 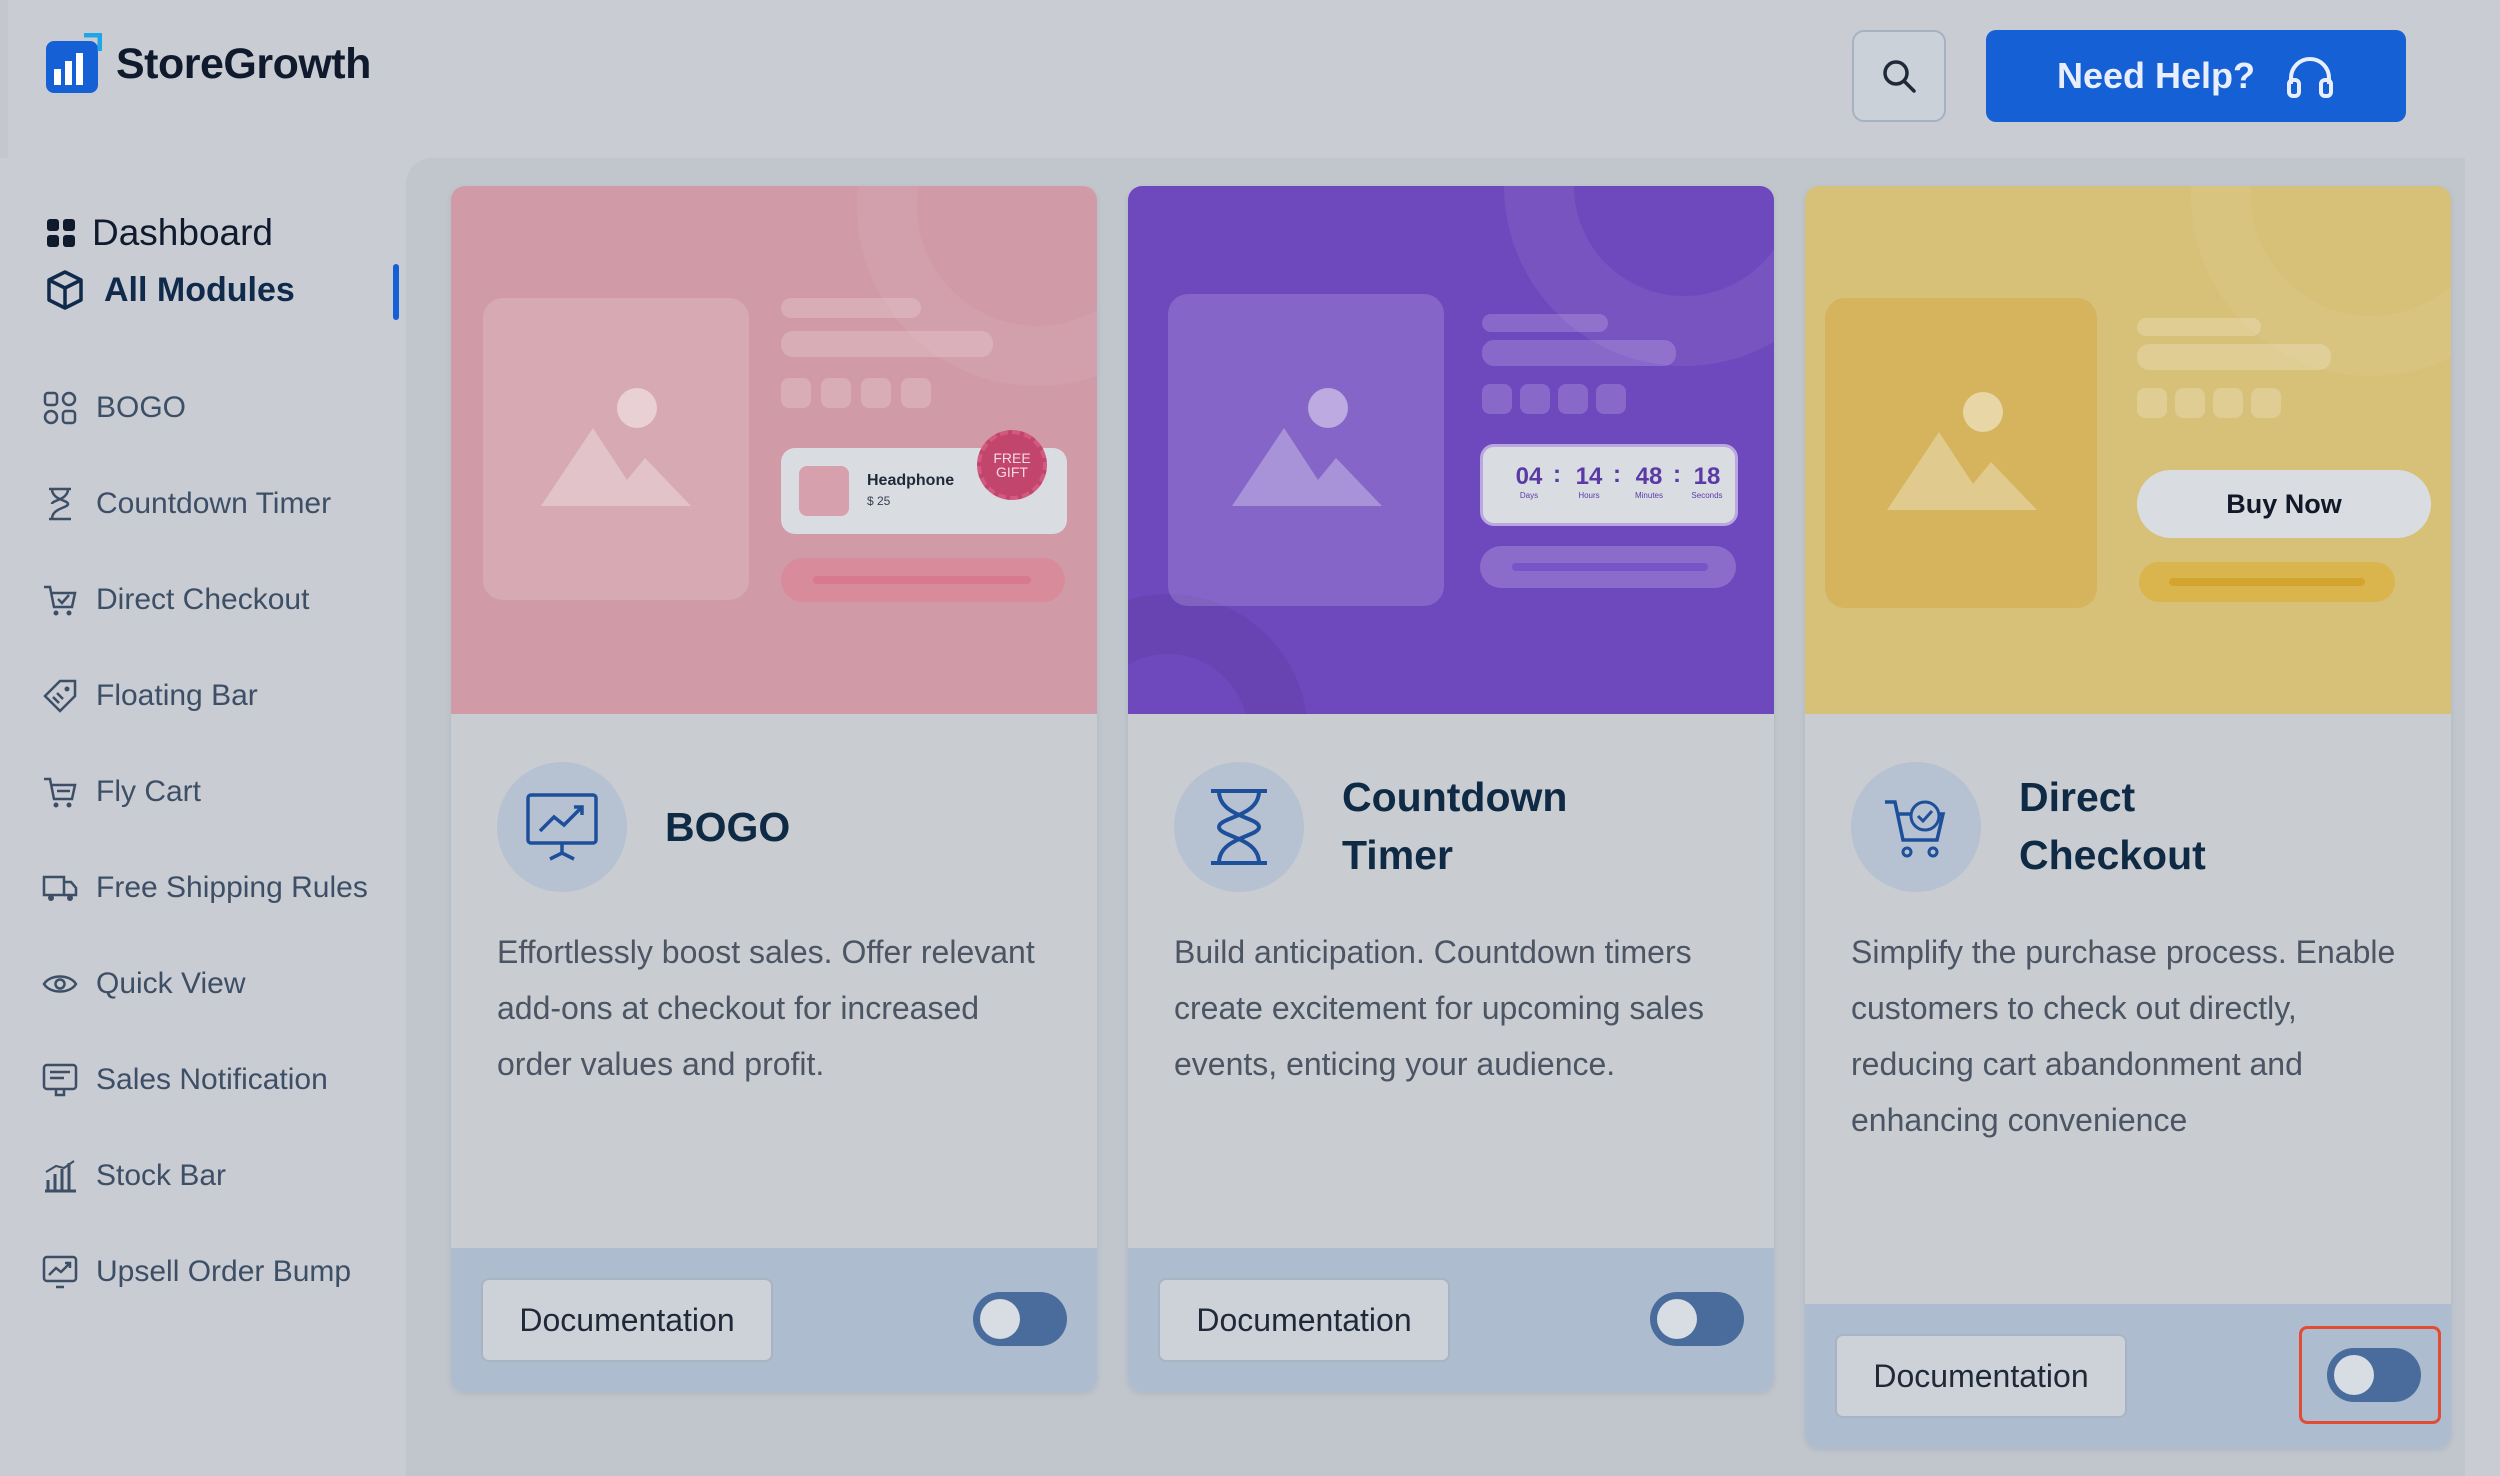 I want to click on presentation-chart-icon, so click(x=562, y=827).